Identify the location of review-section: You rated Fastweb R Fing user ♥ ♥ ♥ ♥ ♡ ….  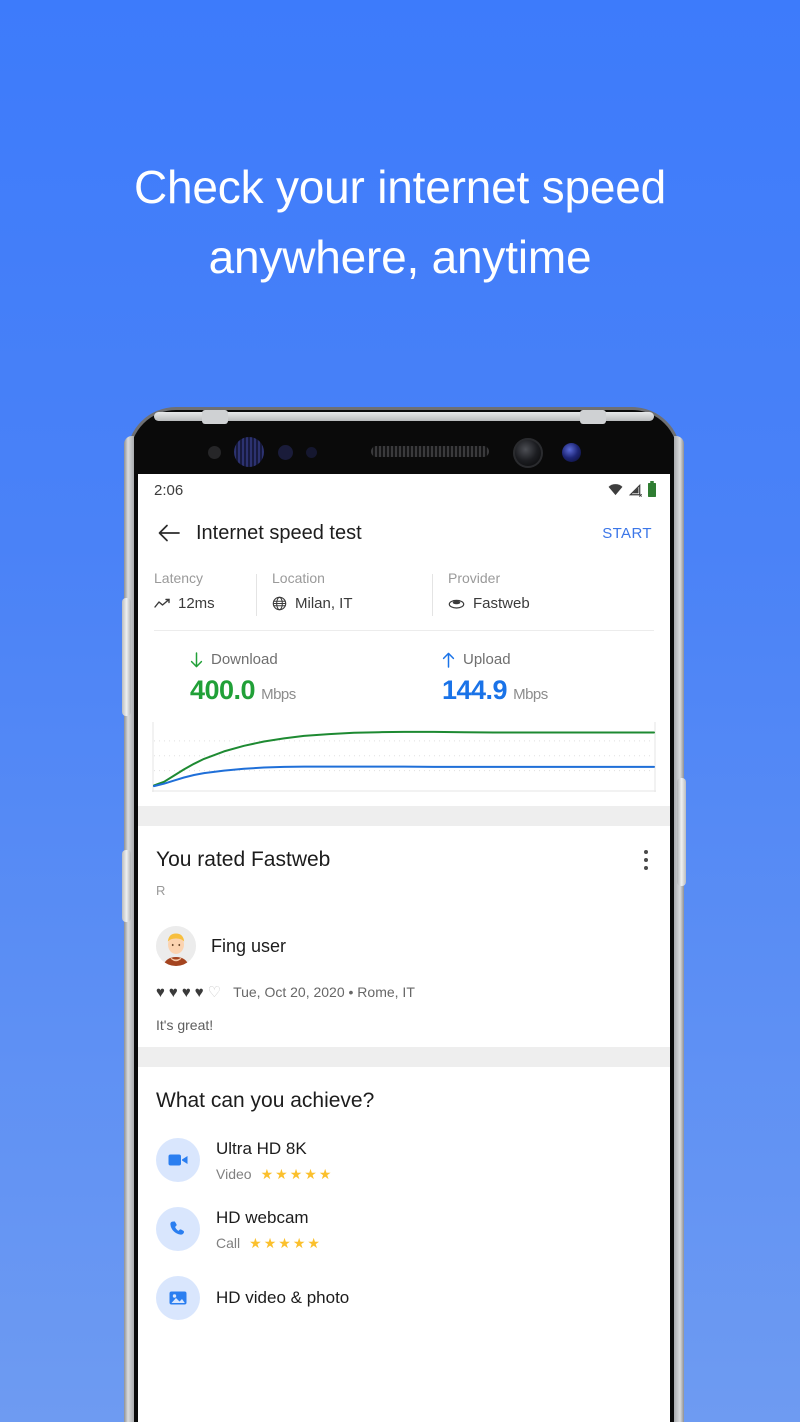
(404, 929).